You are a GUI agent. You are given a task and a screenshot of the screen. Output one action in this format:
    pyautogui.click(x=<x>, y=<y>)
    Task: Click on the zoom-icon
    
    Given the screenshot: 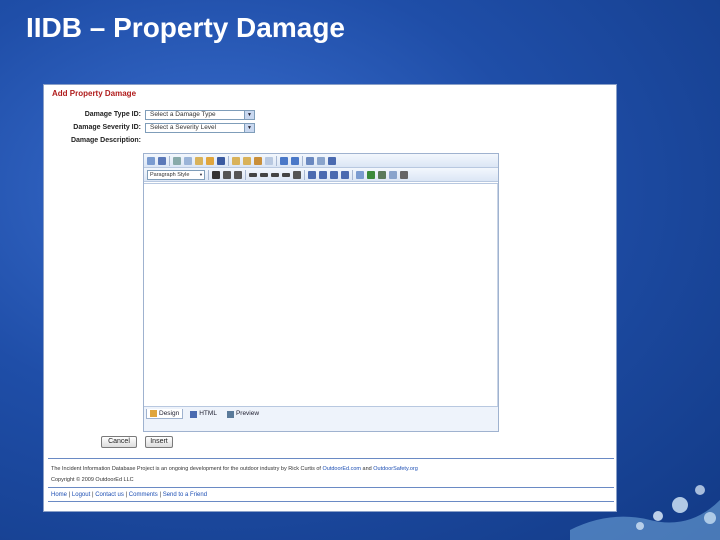 What is the action you would take?
    pyautogui.click(x=332, y=160)
    